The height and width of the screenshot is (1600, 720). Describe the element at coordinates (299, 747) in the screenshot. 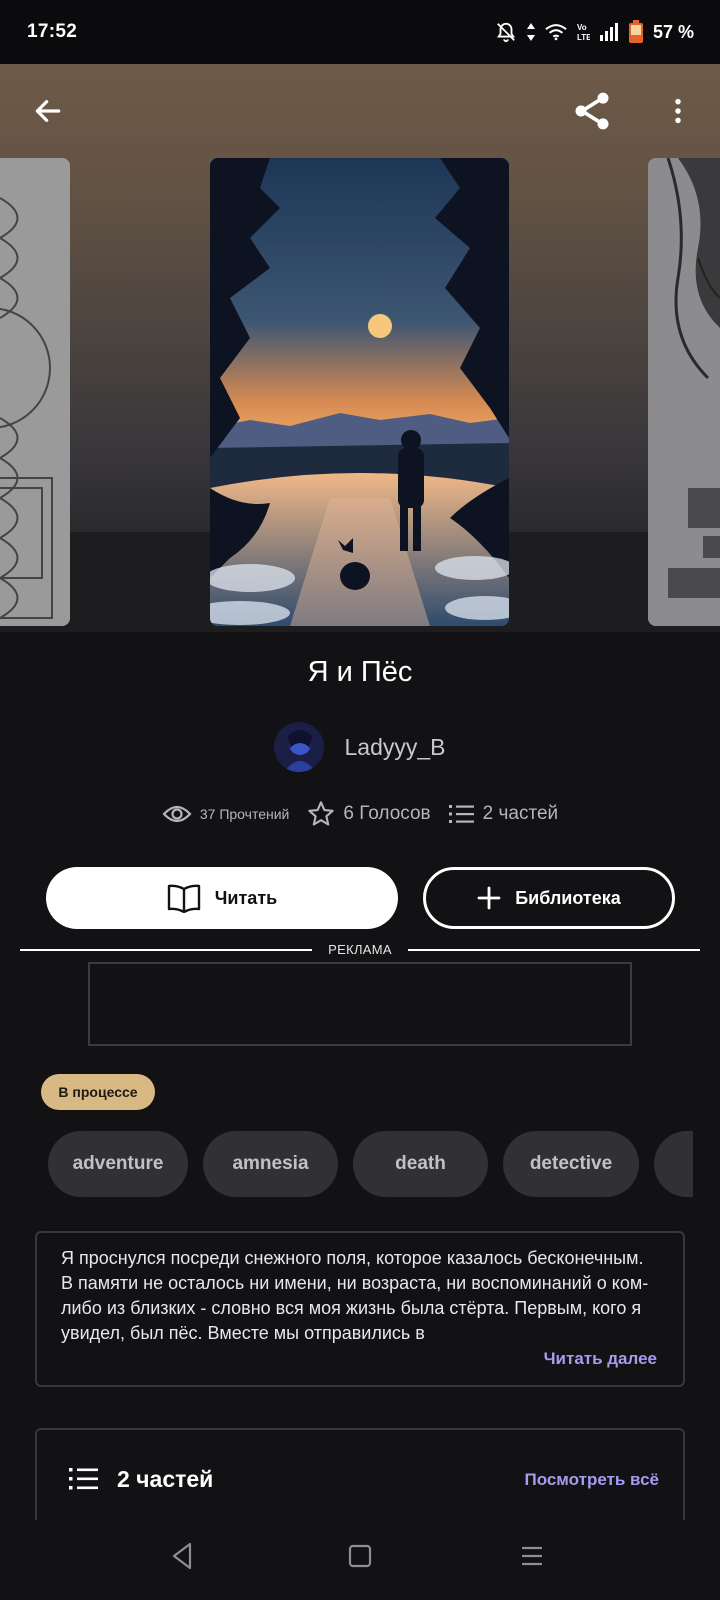

I see `author-avatar` at that location.